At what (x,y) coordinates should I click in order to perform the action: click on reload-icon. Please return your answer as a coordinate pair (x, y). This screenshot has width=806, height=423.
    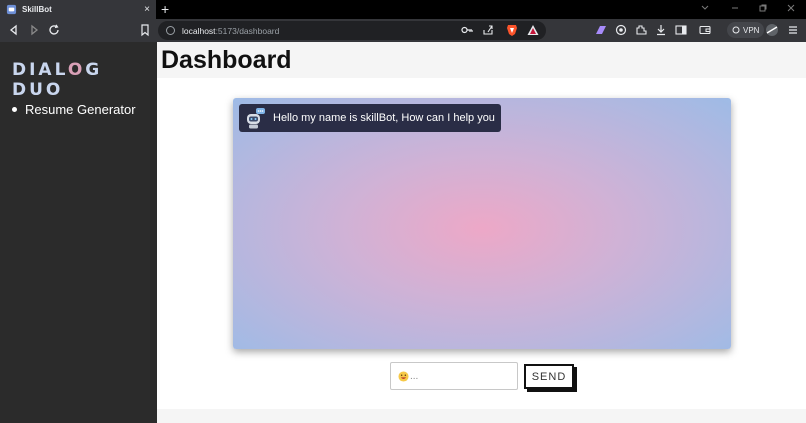
    Looking at the image, I should click on (54, 30).